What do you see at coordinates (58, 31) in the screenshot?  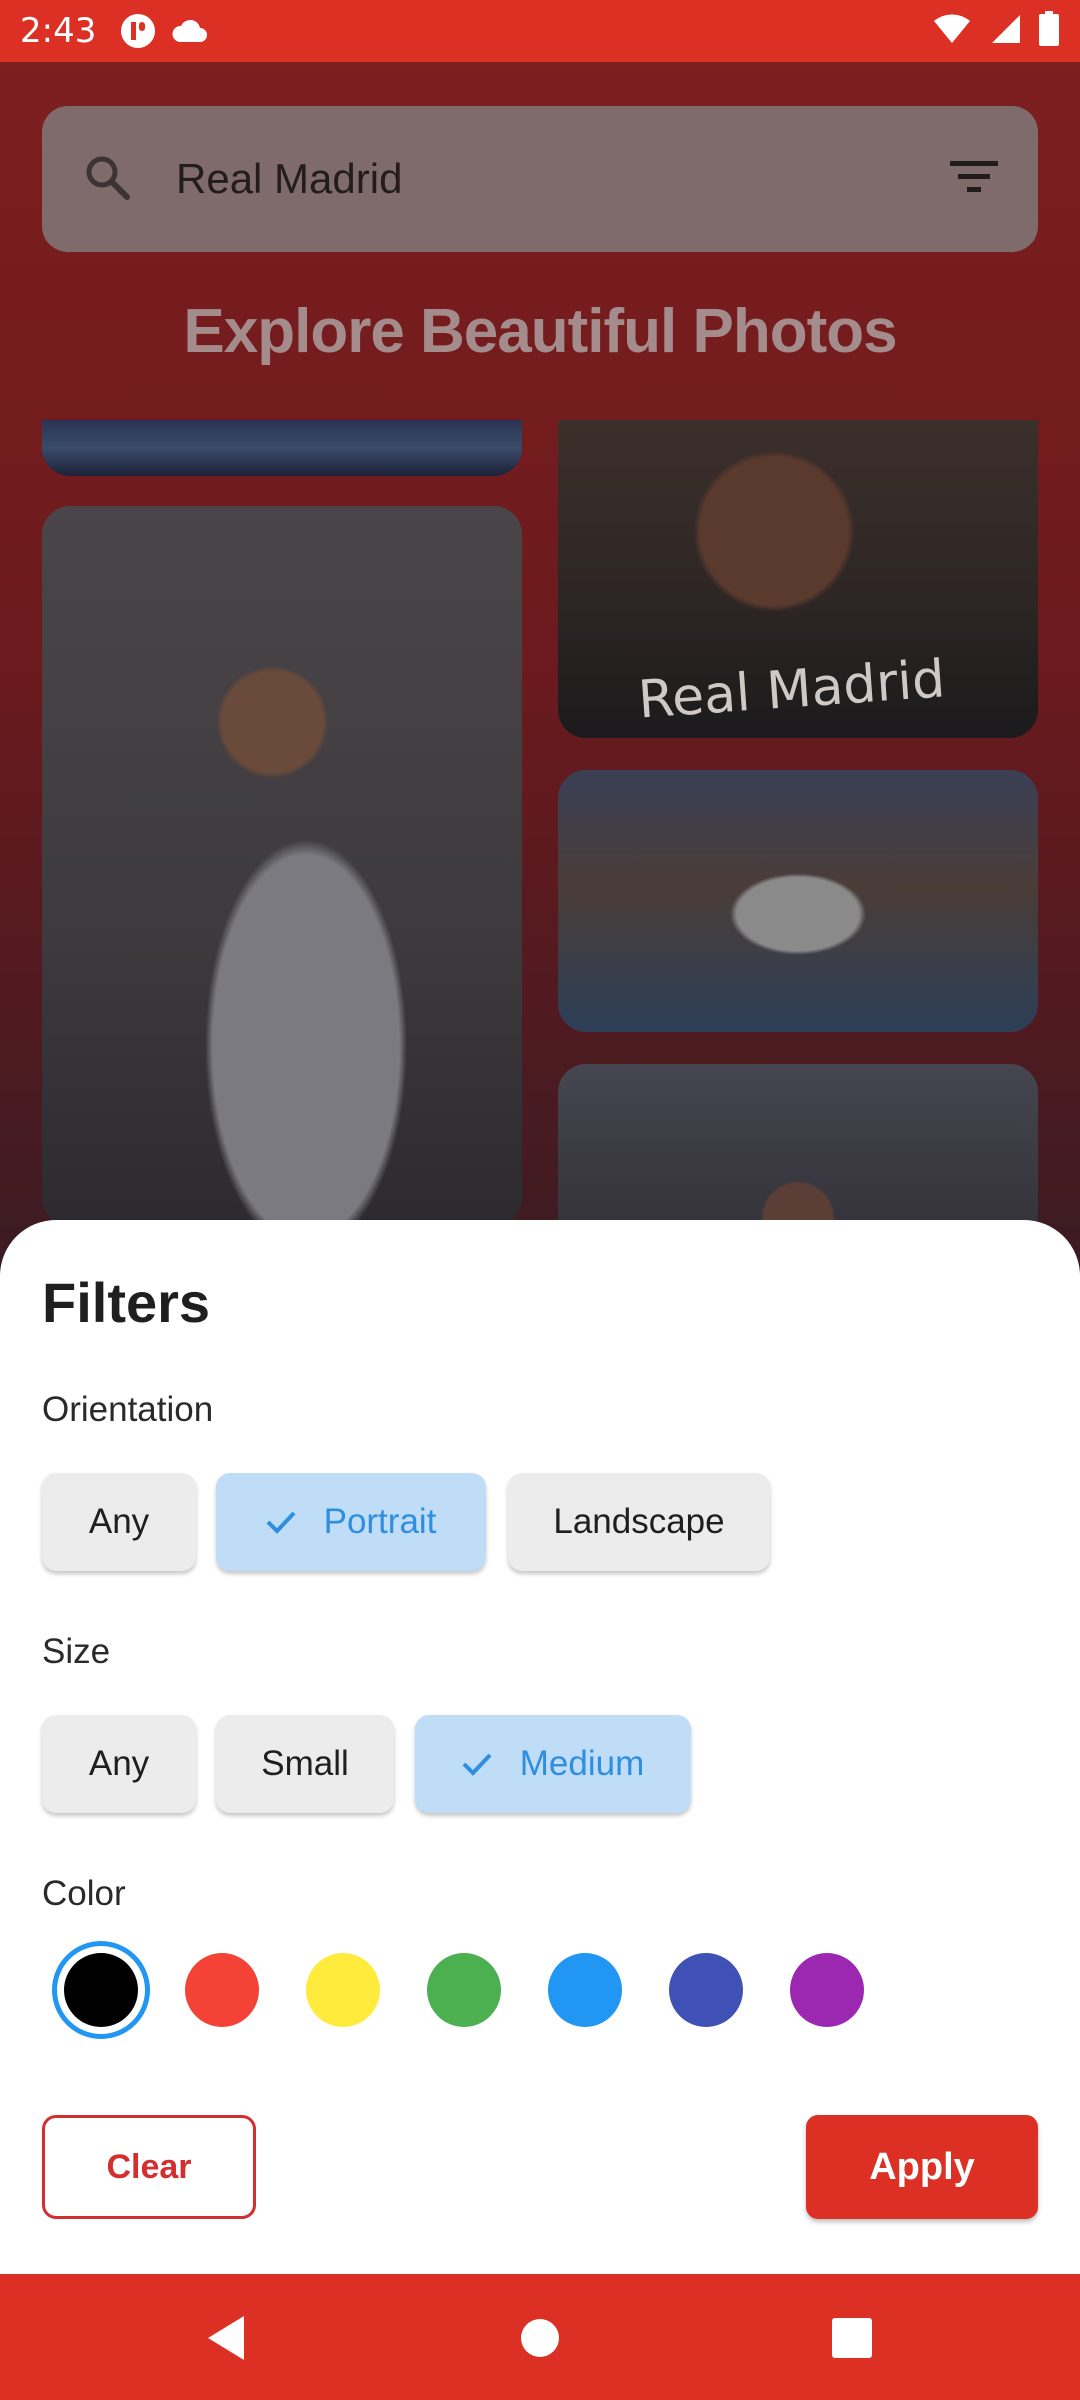 I see `status-time: 2:43` at bounding box center [58, 31].